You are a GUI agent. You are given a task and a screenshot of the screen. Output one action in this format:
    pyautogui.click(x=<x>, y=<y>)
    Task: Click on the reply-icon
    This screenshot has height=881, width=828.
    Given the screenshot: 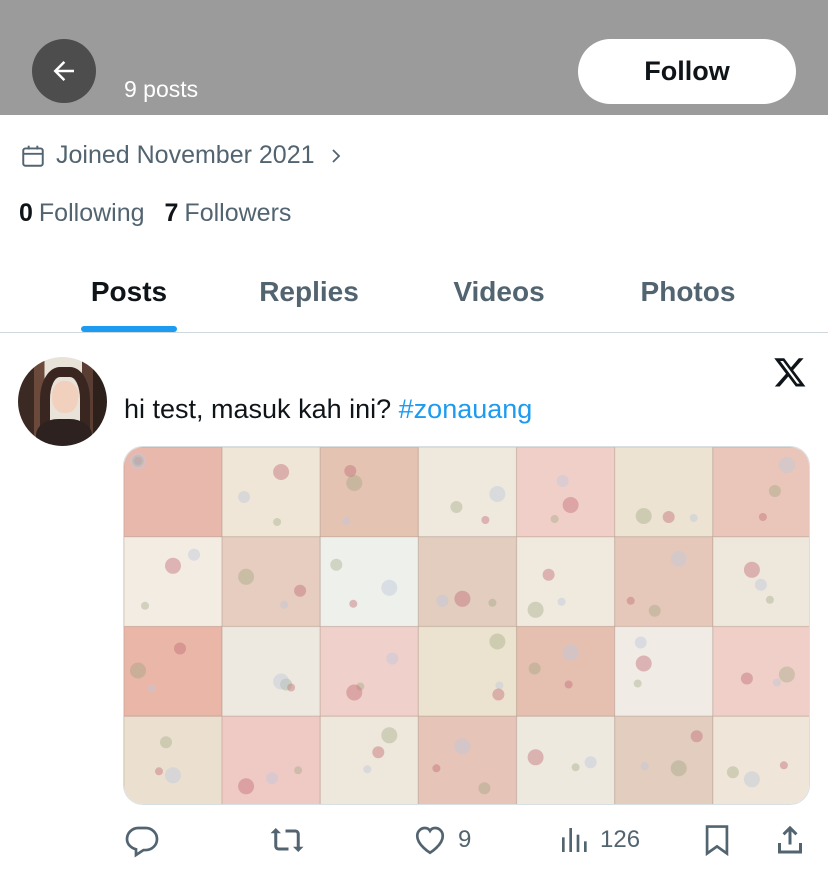 What is the action you would take?
    pyautogui.click(x=142, y=842)
    